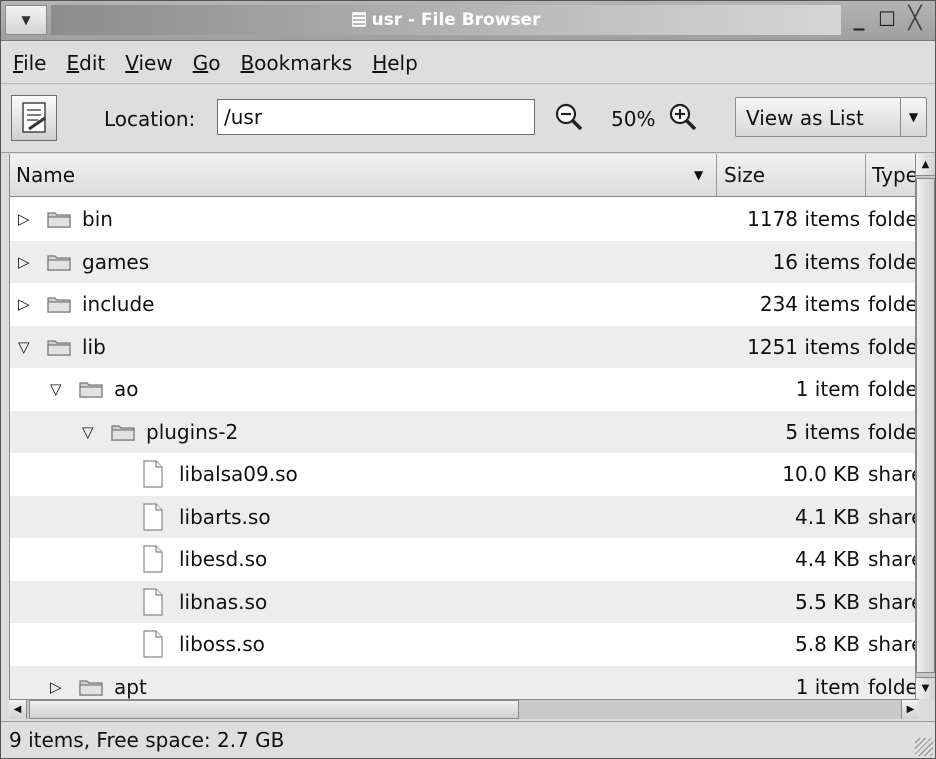 This screenshot has height=759, width=936. I want to click on row-name: liboss.so, so click(222, 644).